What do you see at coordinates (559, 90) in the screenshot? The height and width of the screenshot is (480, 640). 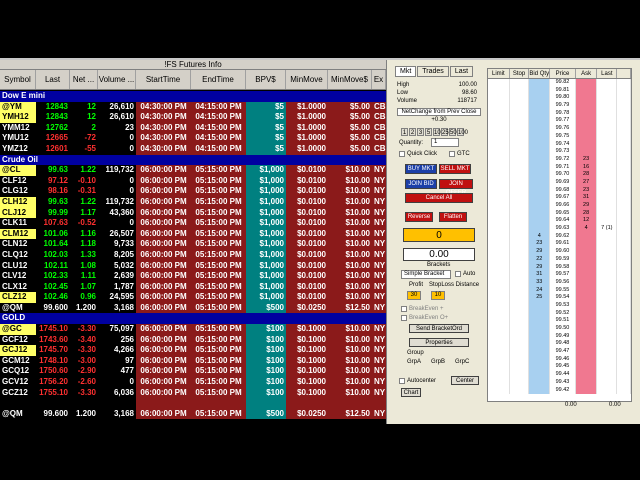 I see `ladder-row: 99.81` at bounding box center [559, 90].